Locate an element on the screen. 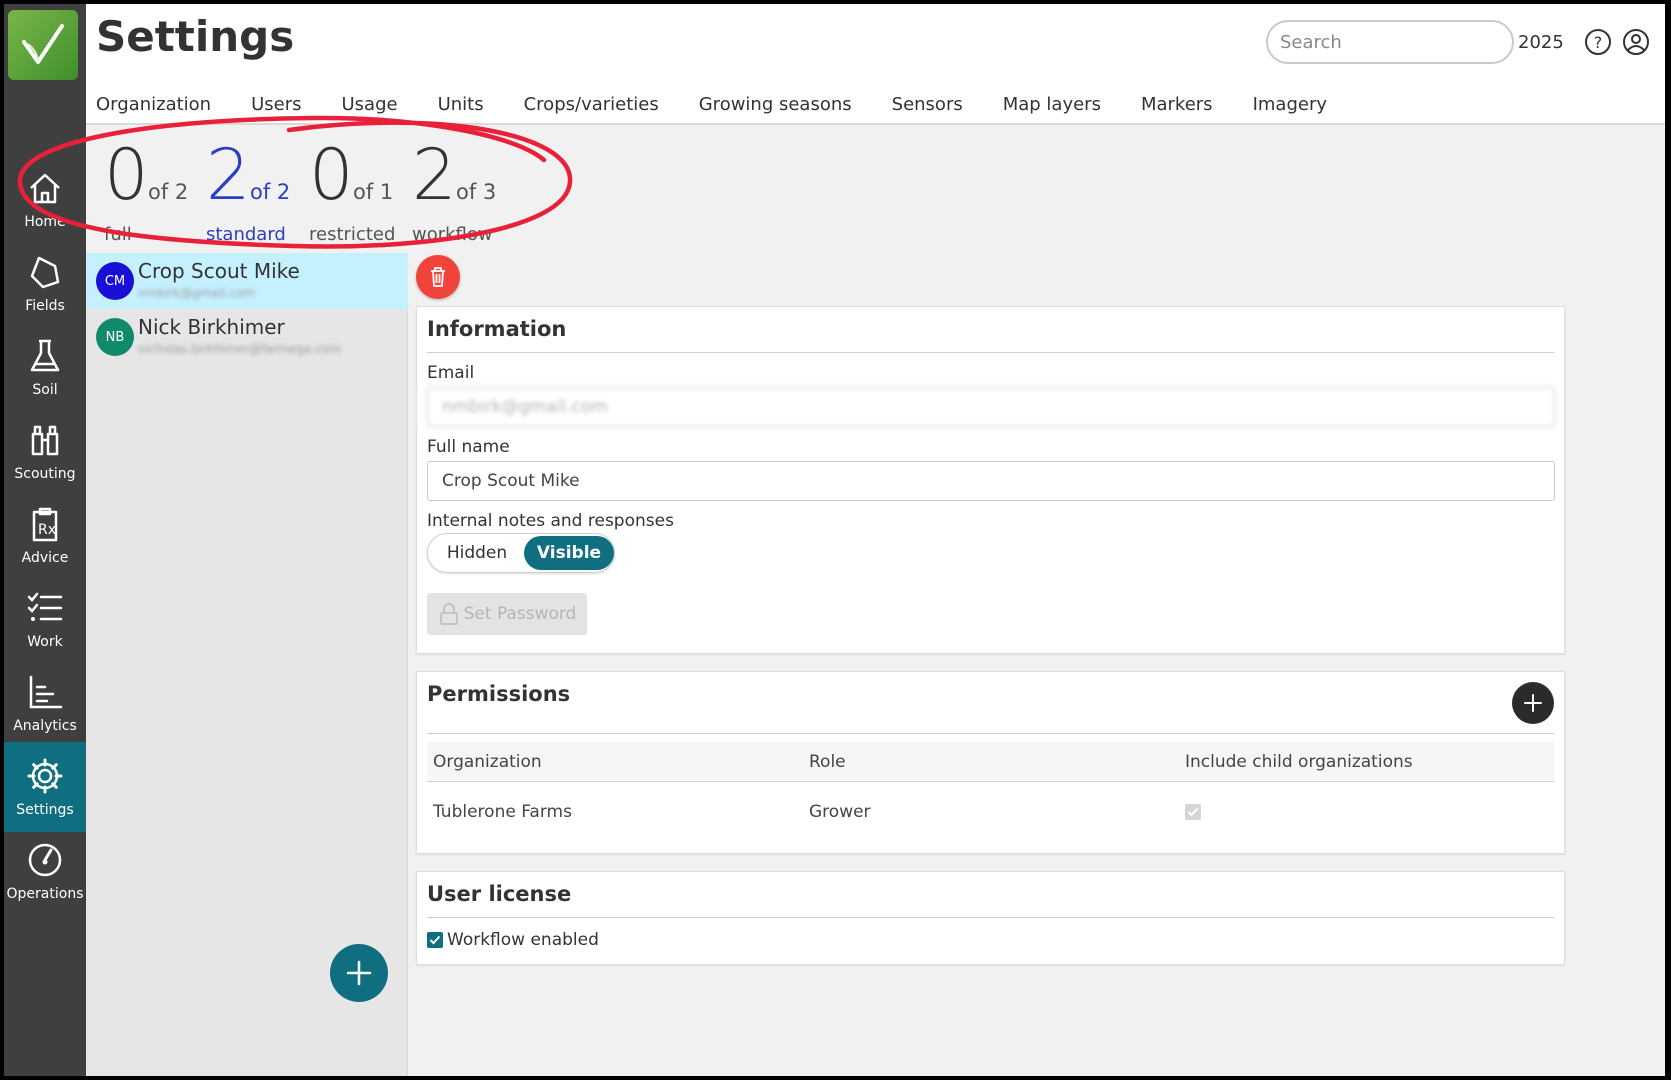 The height and width of the screenshot is (1080, 1671). tab-organization: Organization is located at coordinates (153, 104).